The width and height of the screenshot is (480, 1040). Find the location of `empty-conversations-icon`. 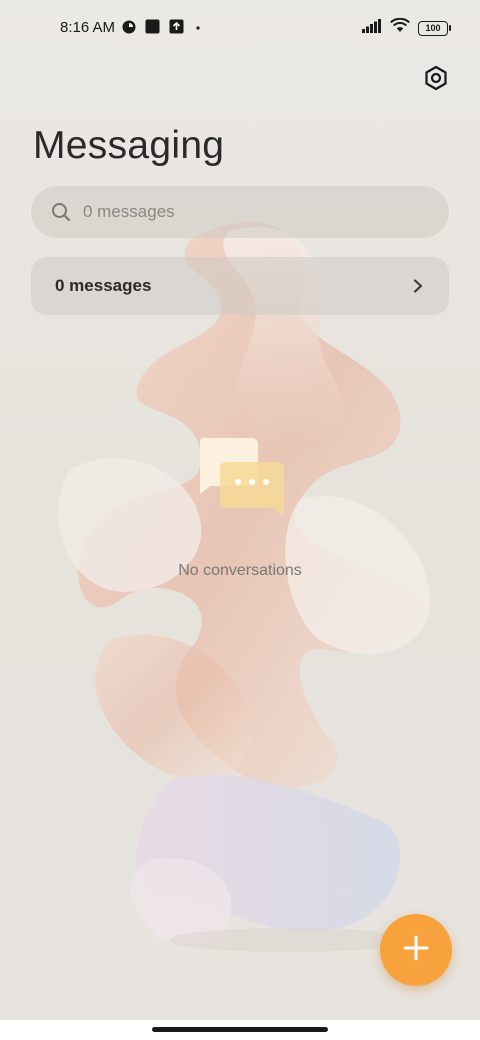

empty-conversations-icon is located at coordinates (242, 477).